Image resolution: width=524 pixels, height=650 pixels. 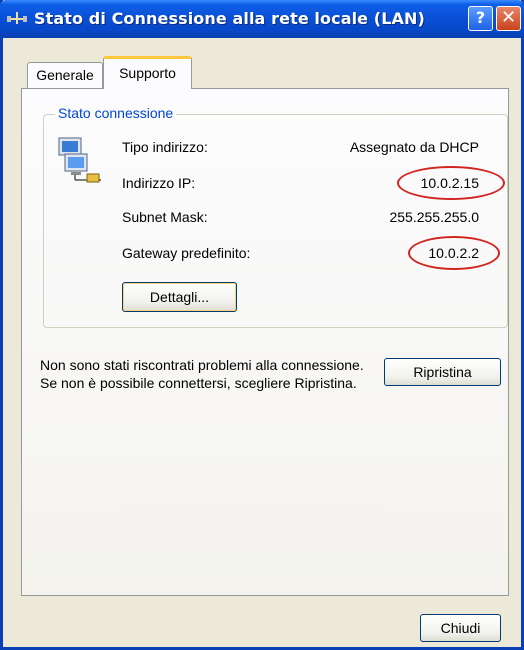 I want to click on help-button: ?, so click(x=480, y=18).